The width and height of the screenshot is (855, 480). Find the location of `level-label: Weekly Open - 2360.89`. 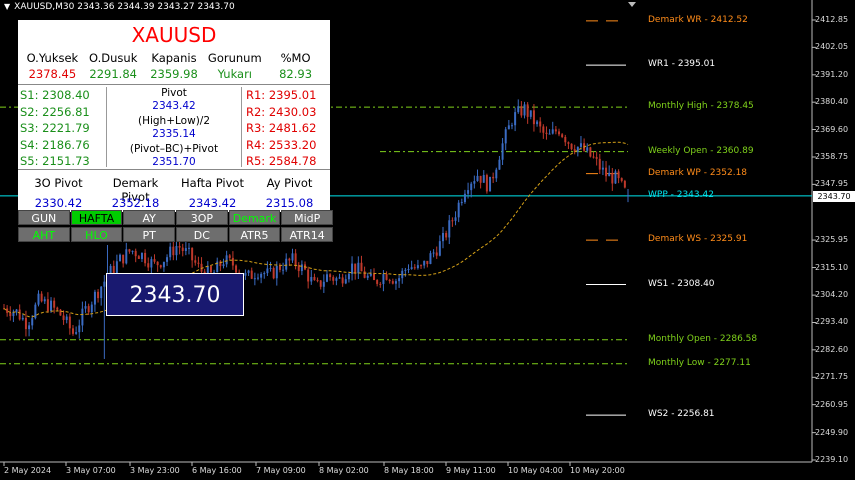

level-label: Weekly Open - 2360.89 is located at coordinates (701, 150).